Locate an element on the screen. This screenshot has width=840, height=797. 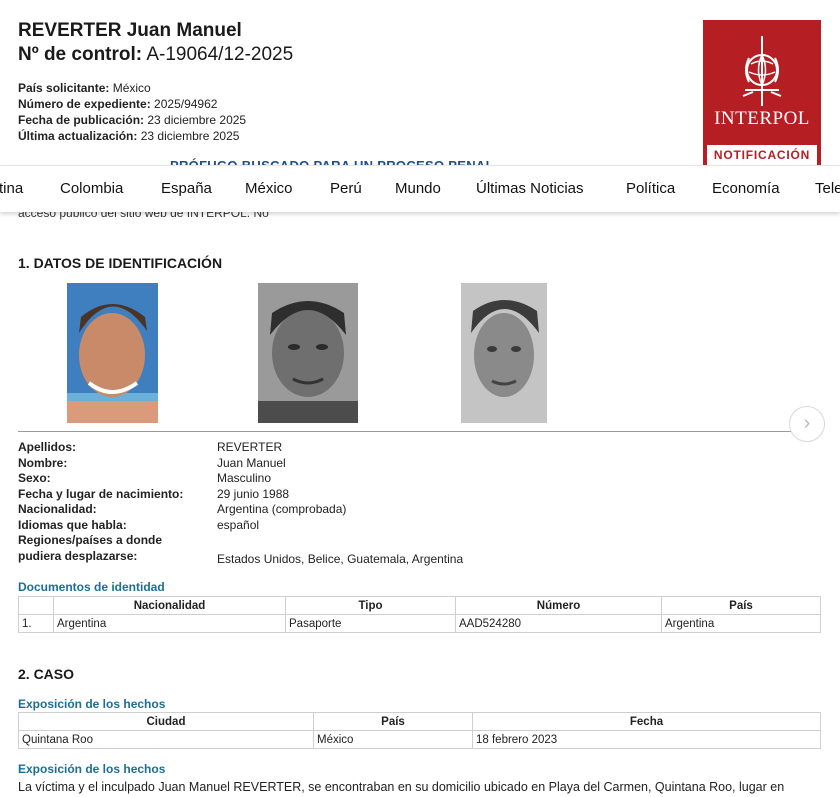
person-name: REVERTER Juan Manuel is located at coordinates (130, 30).